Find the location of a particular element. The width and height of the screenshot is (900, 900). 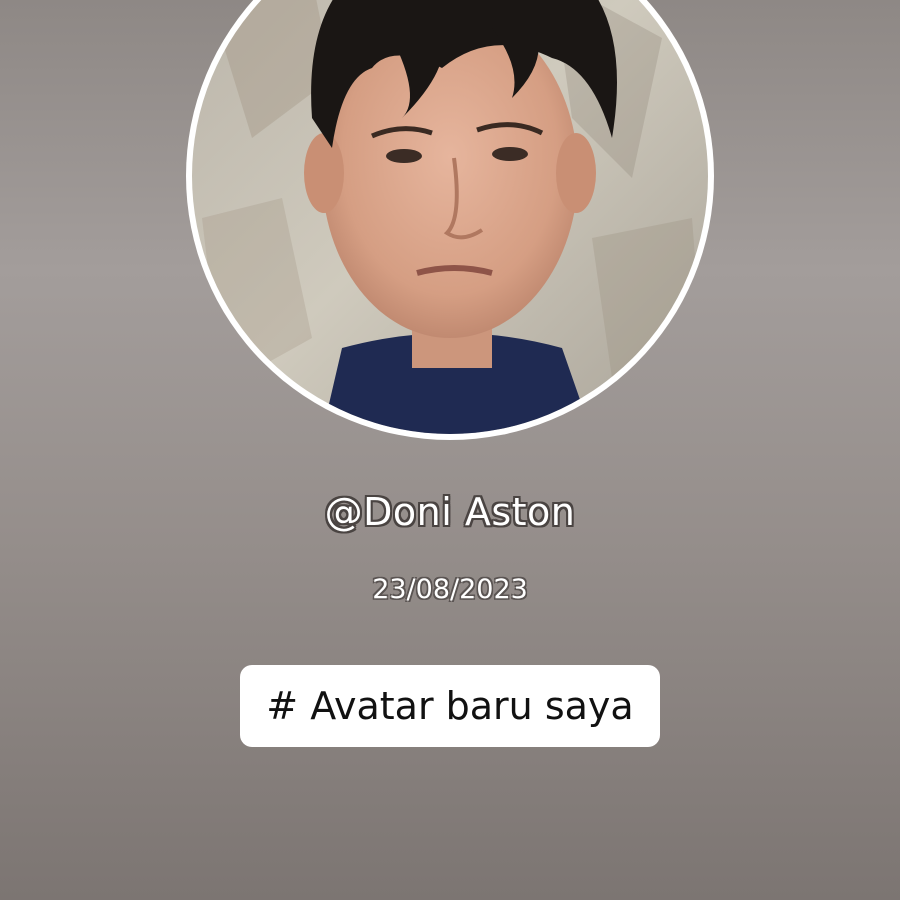

post-date: 23/08/2023 is located at coordinates (450, 589).